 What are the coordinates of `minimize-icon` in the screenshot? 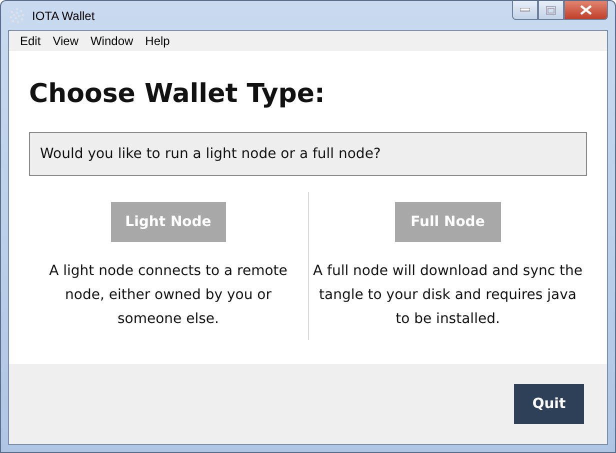 It's located at (525, 10).